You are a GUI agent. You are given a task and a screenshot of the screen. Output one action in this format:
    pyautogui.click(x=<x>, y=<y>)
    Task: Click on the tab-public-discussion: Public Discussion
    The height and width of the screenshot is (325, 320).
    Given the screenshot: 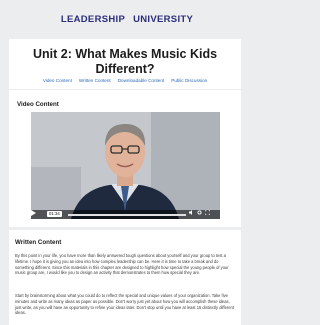 What is the action you would take?
    pyautogui.click(x=189, y=80)
    